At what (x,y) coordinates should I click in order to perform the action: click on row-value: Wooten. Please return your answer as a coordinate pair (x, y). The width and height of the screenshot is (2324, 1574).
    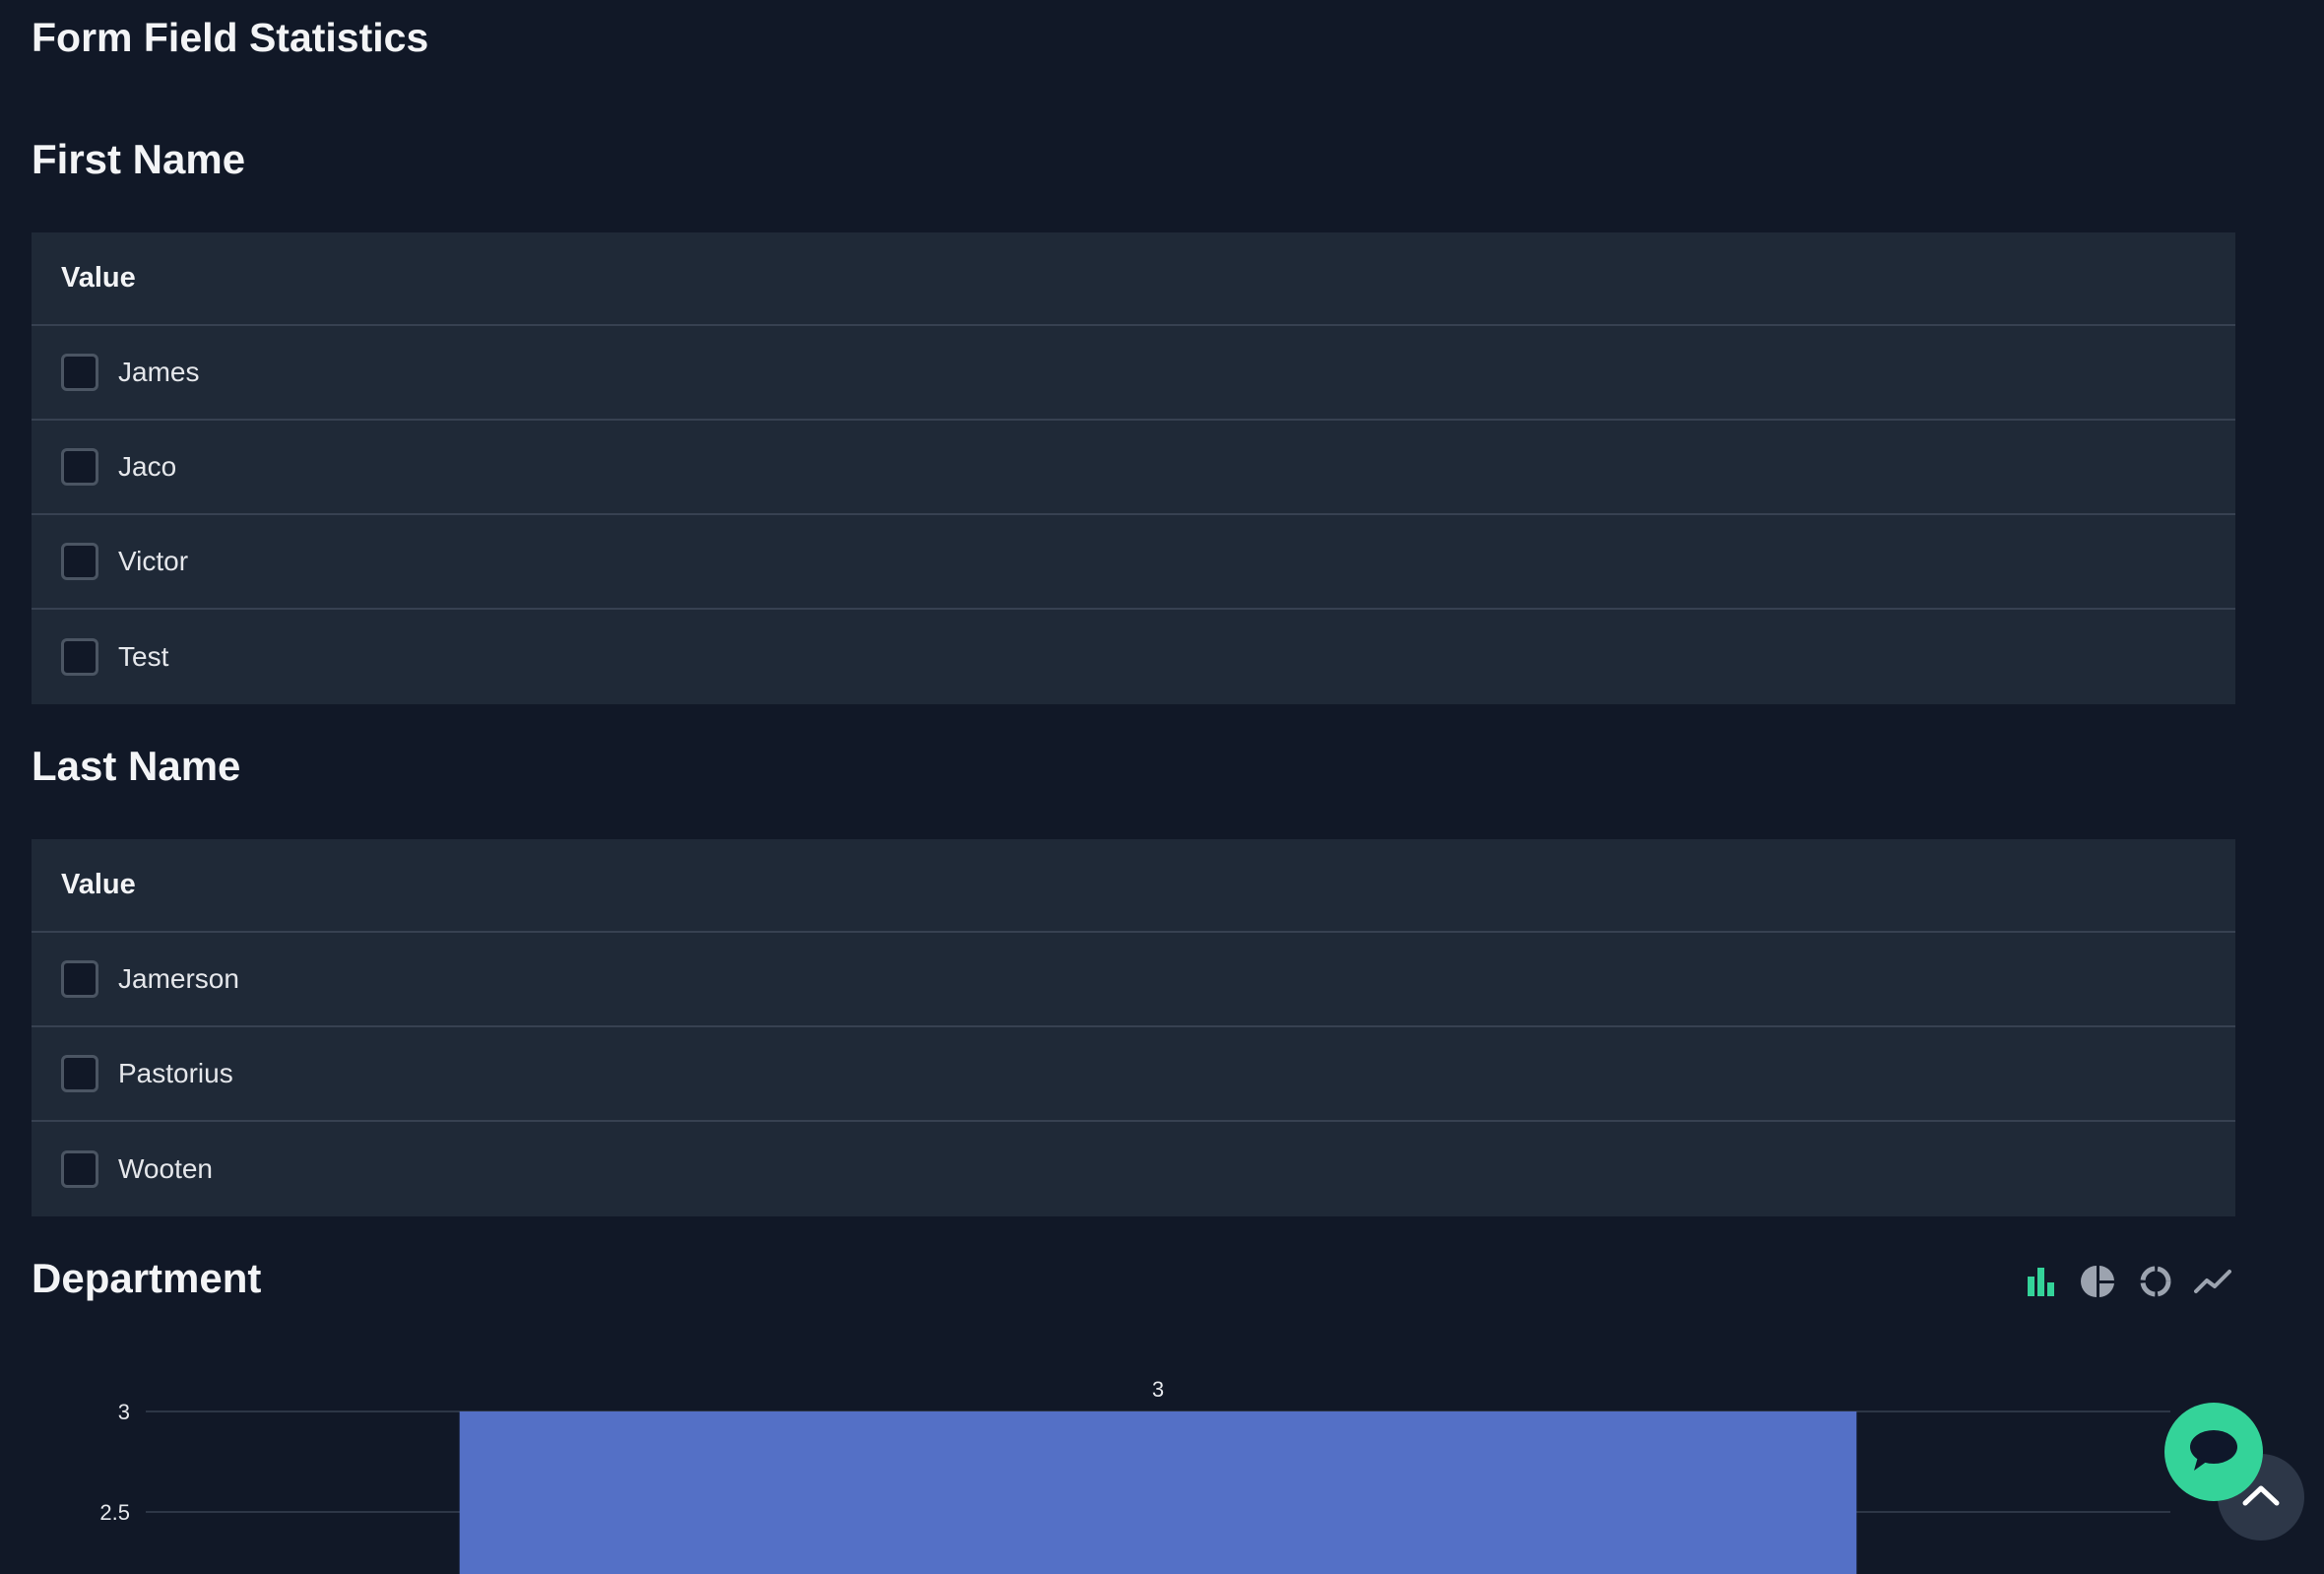
    Looking at the image, I should click on (166, 1168).